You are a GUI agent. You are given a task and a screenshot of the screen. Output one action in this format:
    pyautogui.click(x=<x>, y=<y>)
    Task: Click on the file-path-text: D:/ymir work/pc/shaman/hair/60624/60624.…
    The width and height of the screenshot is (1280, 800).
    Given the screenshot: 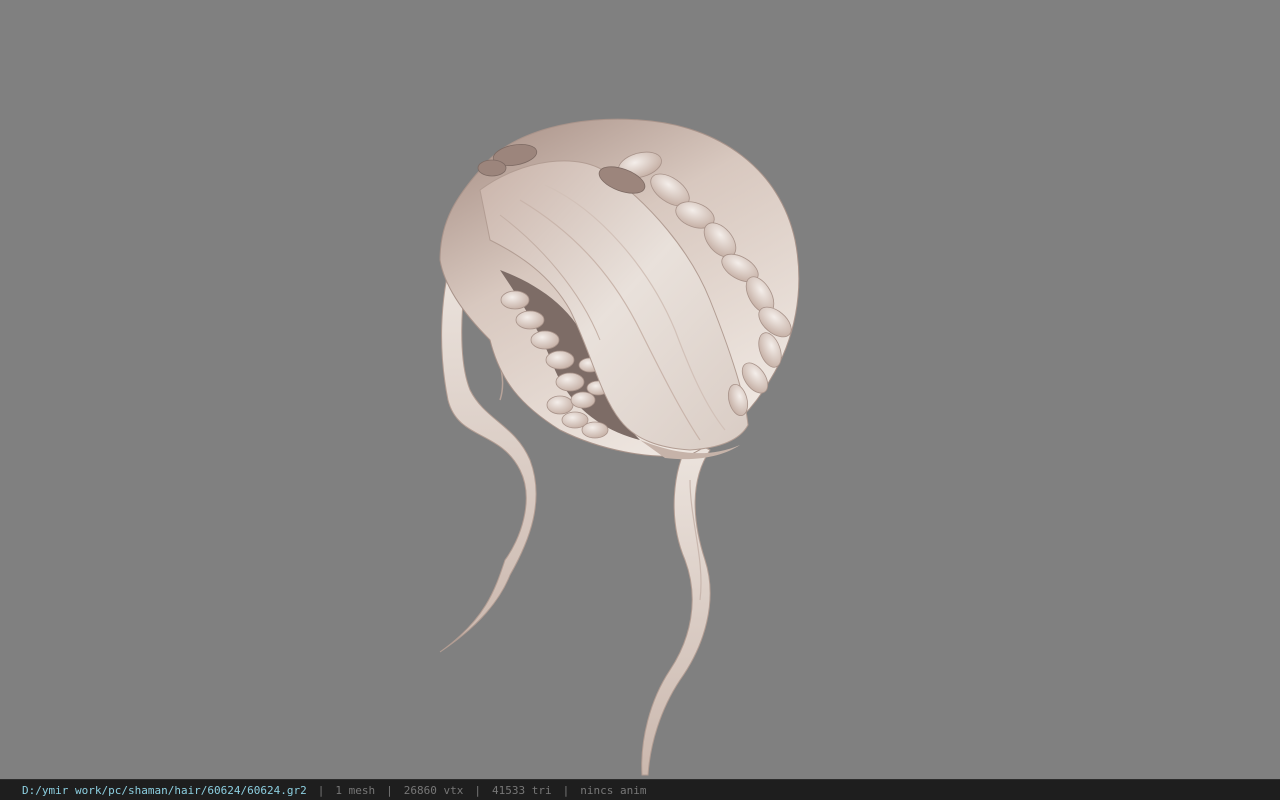 What is the action you would take?
    pyautogui.click(x=164, y=790)
    